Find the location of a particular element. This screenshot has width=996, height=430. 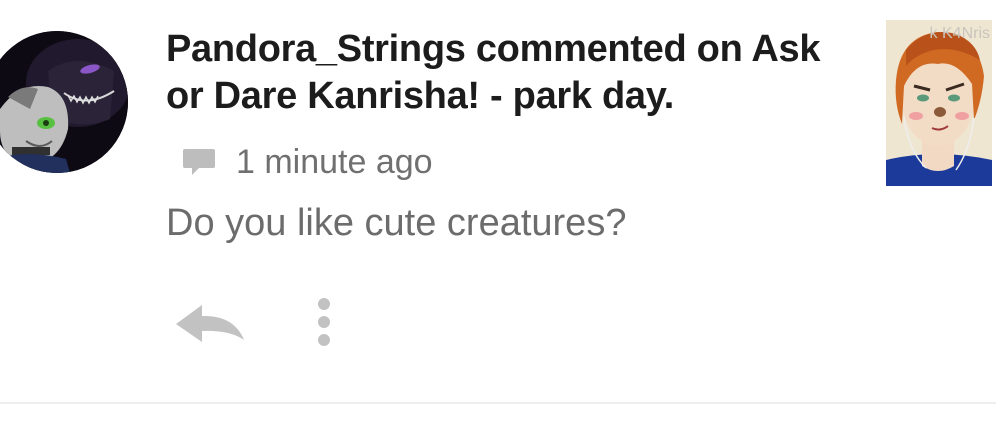

post-thumbnail: k K4Nris is located at coordinates (939, 103).